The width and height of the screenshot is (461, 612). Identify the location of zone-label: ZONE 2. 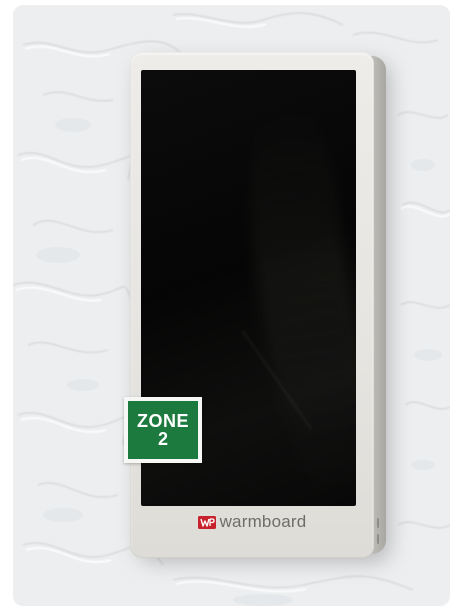
(163, 430).